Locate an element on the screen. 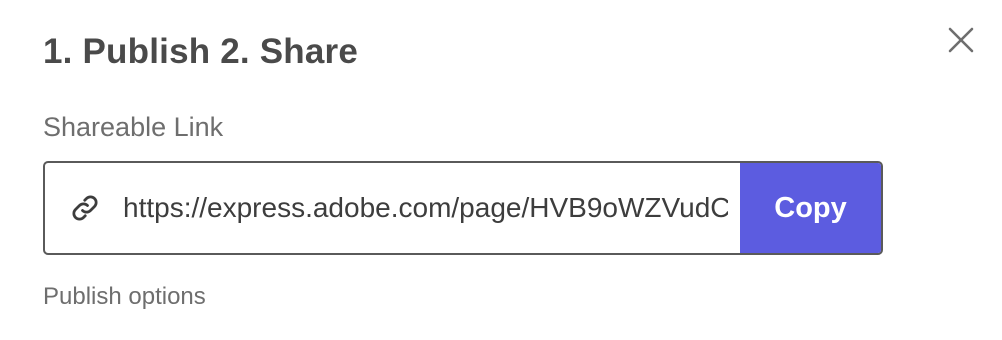 The height and width of the screenshot is (340, 1002). dialog-title: 1. Publish 2. Share is located at coordinates (201, 51).